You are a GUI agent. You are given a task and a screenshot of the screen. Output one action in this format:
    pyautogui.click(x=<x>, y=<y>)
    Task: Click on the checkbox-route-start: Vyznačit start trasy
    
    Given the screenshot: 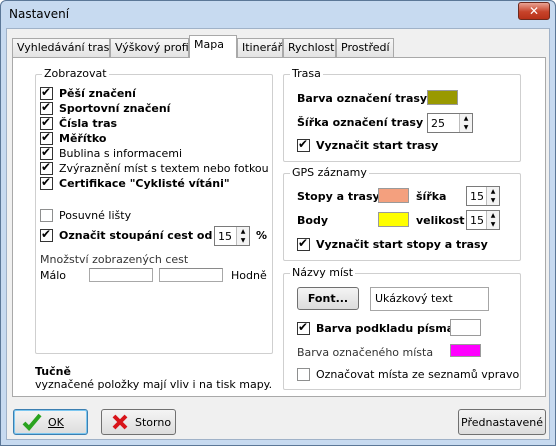 What is the action you would take?
    pyautogui.click(x=368, y=144)
    